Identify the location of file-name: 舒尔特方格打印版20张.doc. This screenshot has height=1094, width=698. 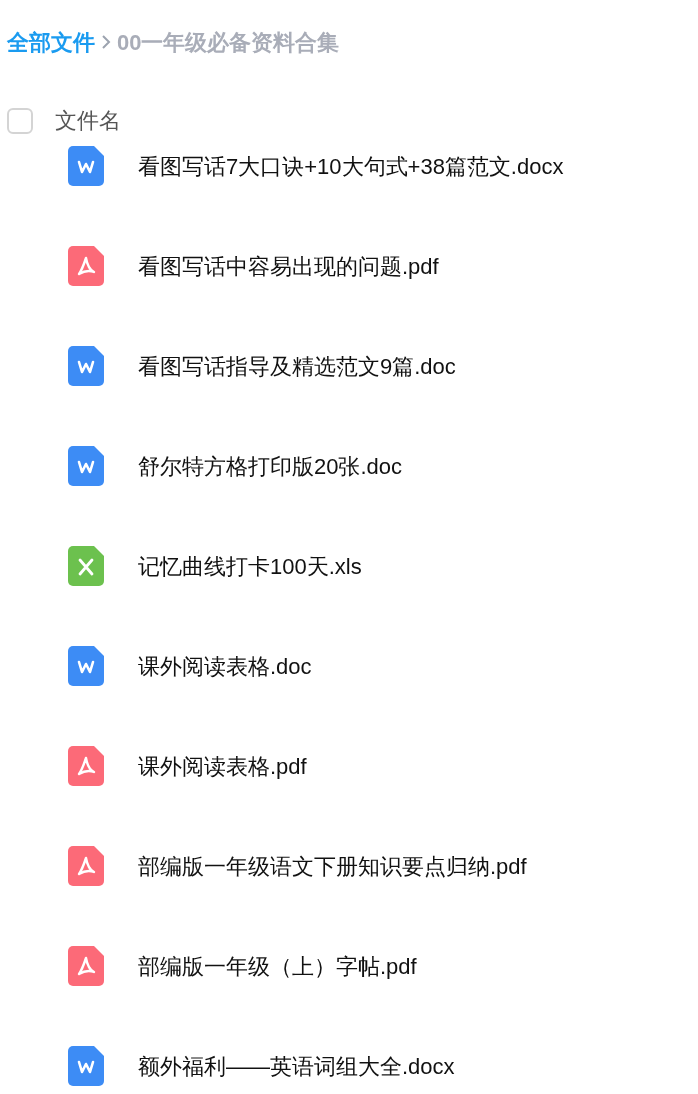
(270, 466).